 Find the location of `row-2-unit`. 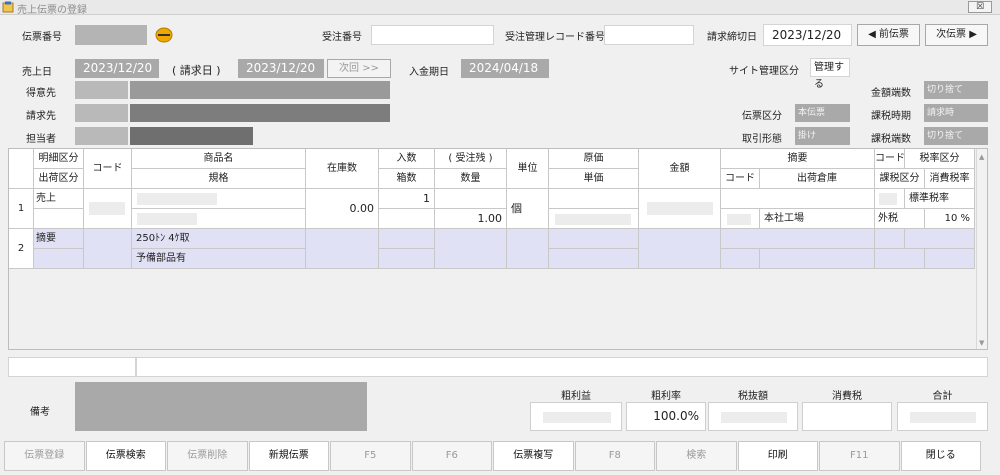

row-2-unit is located at coordinates (528, 249).